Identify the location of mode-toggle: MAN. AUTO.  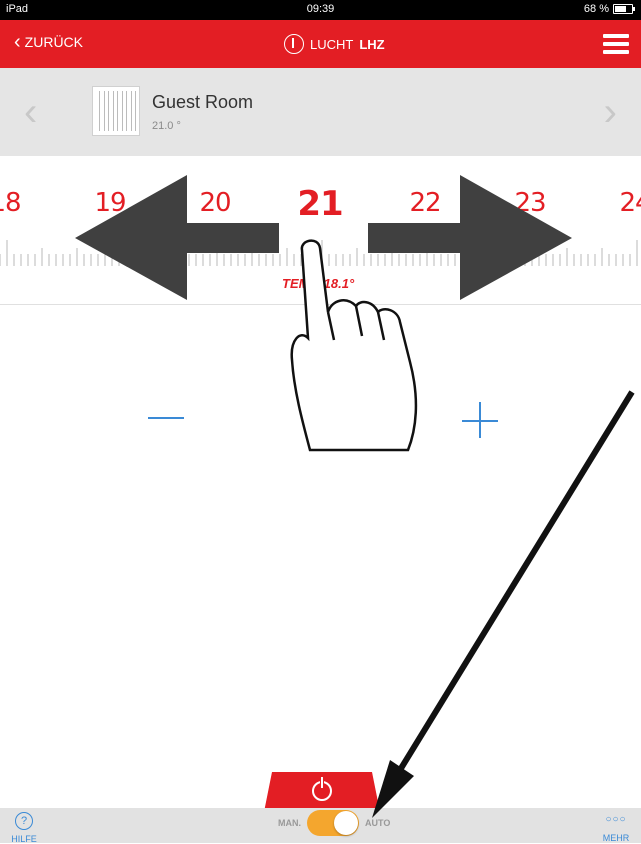
(334, 823).